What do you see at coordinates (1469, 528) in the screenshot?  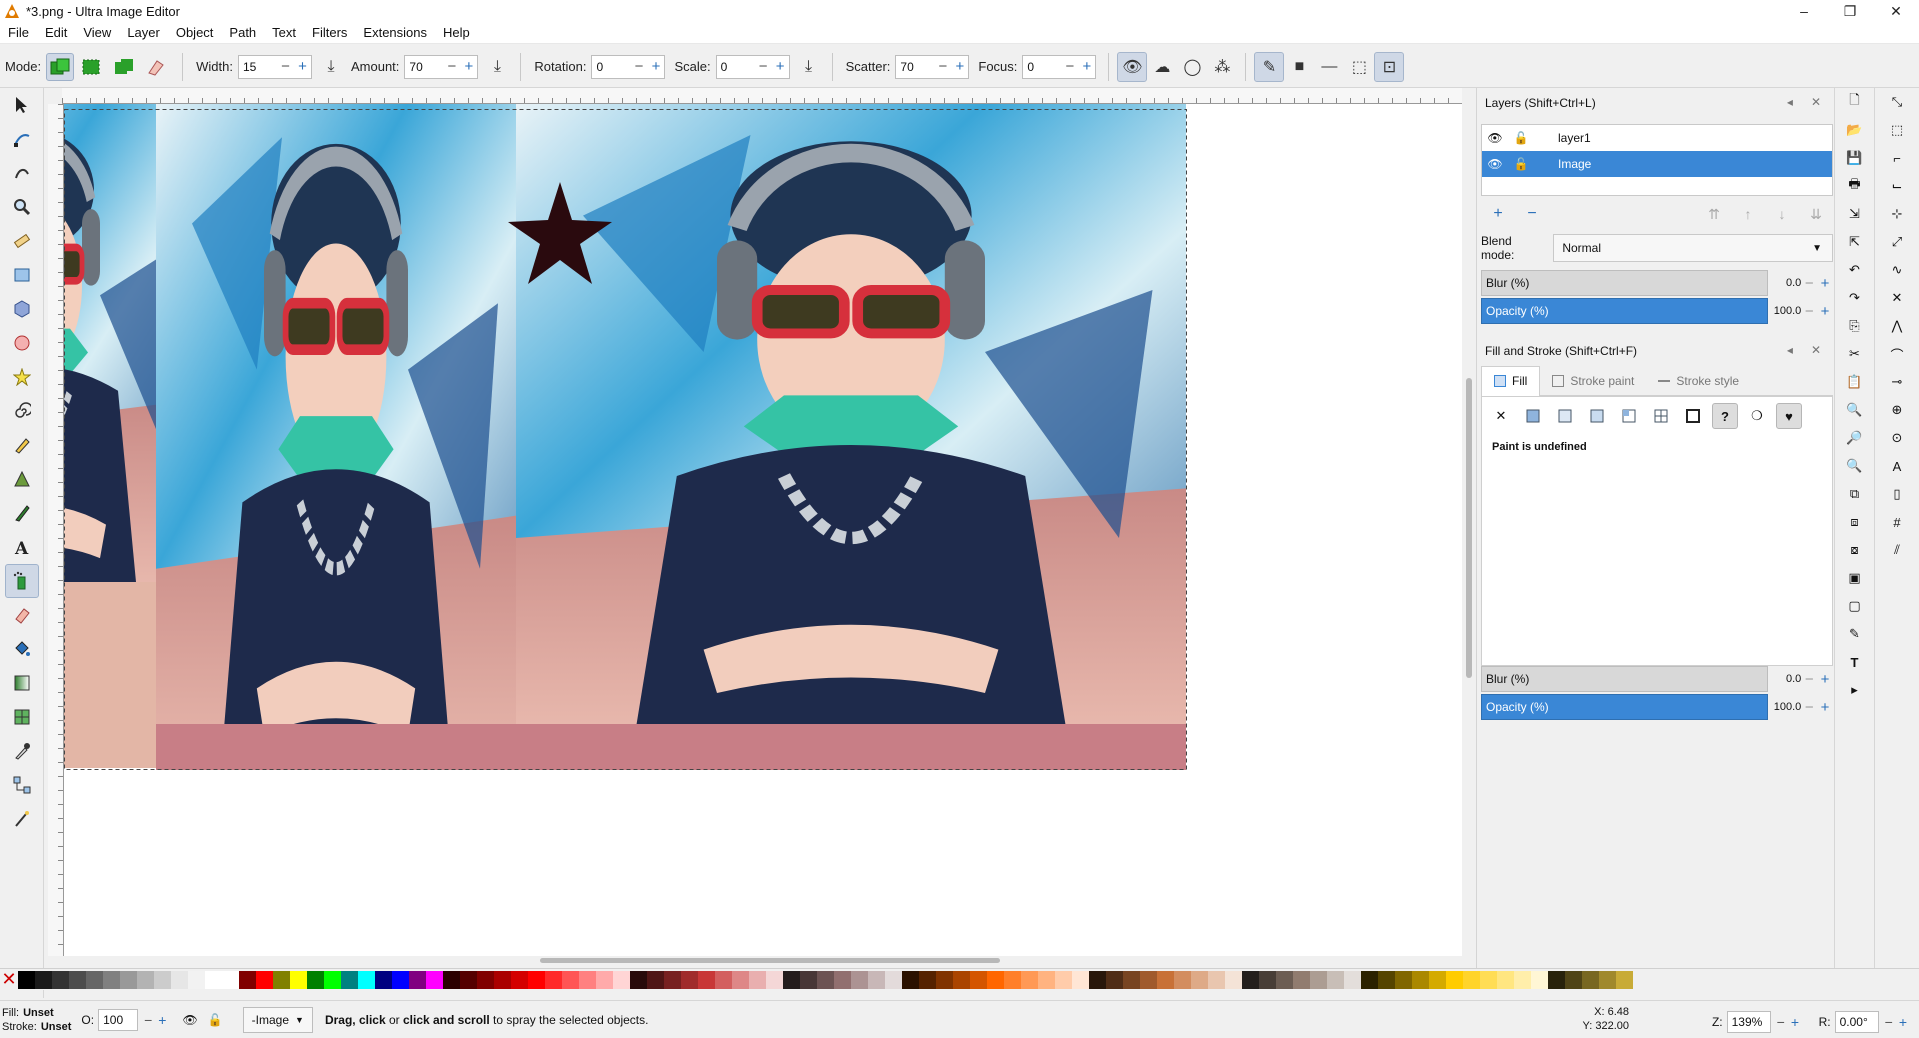 I see `vertical-scroll-thumb` at bounding box center [1469, 528].